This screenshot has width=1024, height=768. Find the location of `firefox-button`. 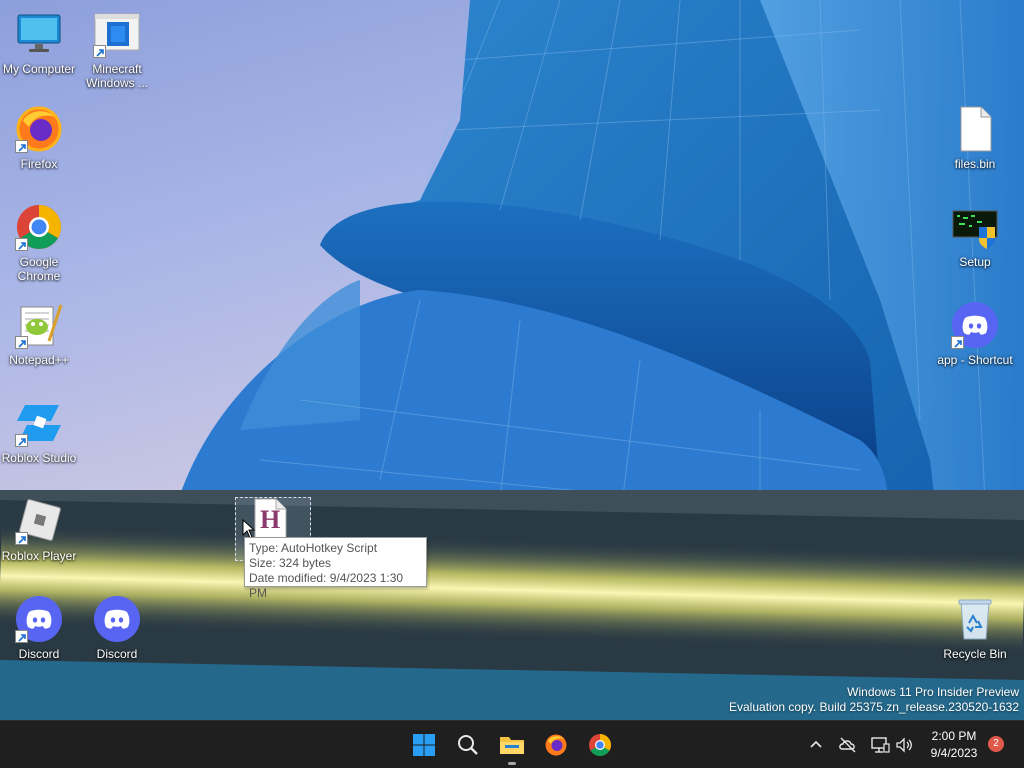

firefox-button is located at coordinates (556, 745).